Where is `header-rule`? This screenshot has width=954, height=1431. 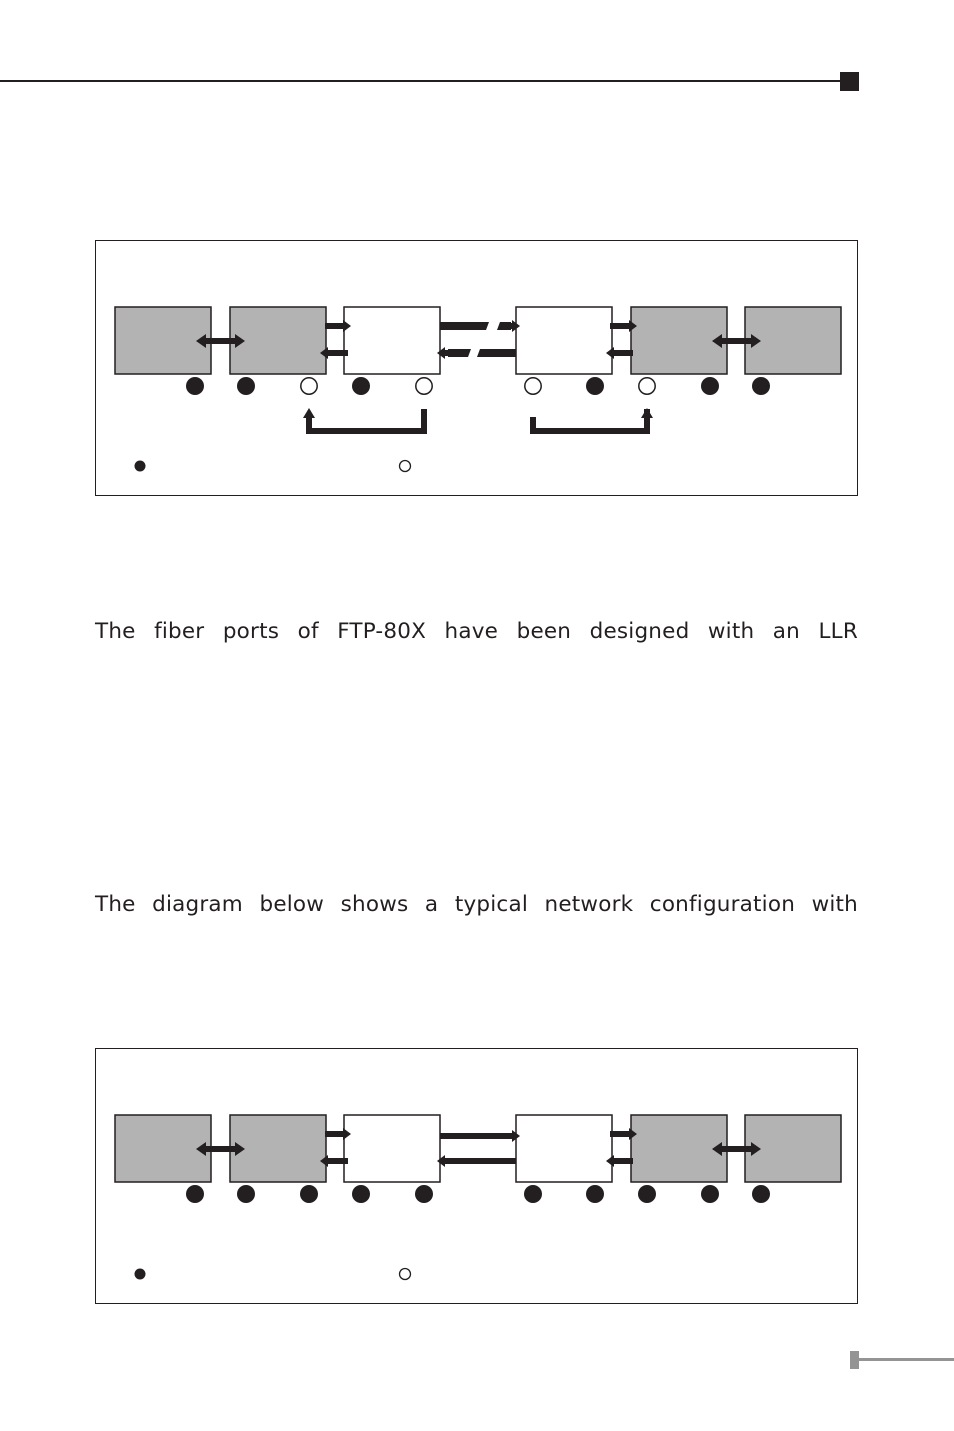 header-rule is located at coordinates (421, 81).